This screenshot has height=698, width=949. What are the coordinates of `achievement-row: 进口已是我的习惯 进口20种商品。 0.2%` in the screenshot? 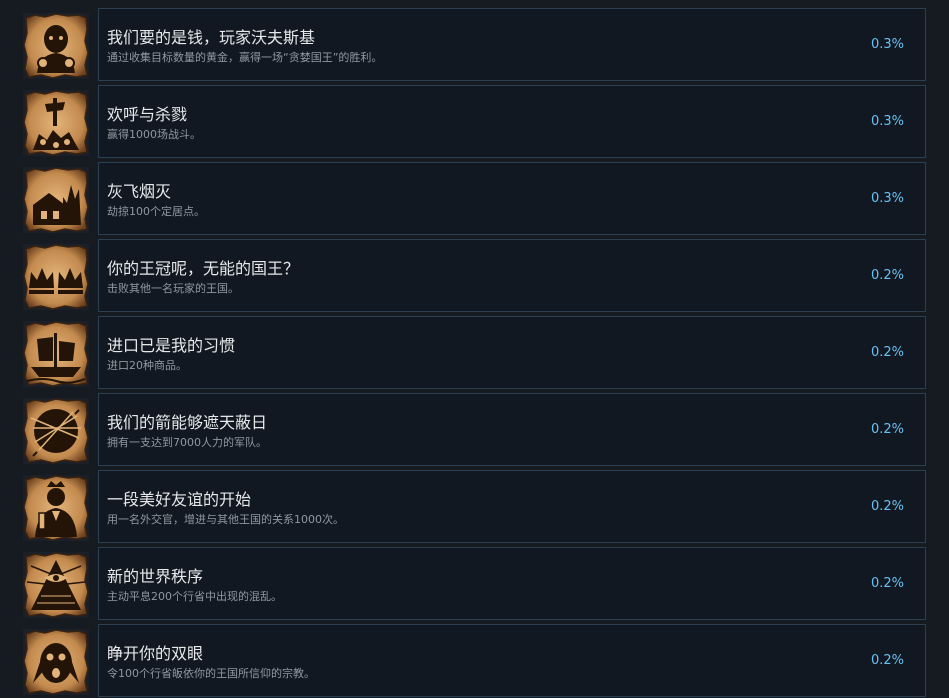 It's located at (474, 353).